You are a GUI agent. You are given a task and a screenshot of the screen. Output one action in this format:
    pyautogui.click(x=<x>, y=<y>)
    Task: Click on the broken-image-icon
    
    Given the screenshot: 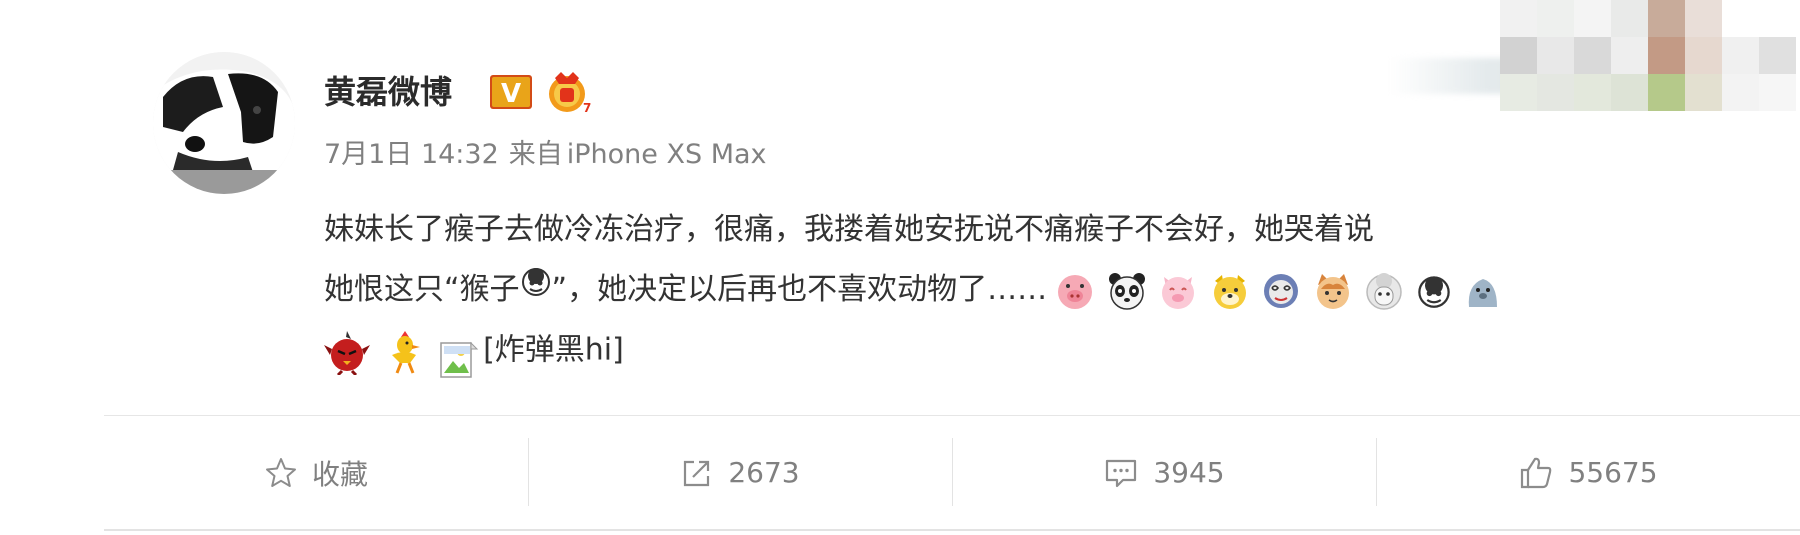 What is the action you would take?
    pyautogui.click(x=459, y=354)
    